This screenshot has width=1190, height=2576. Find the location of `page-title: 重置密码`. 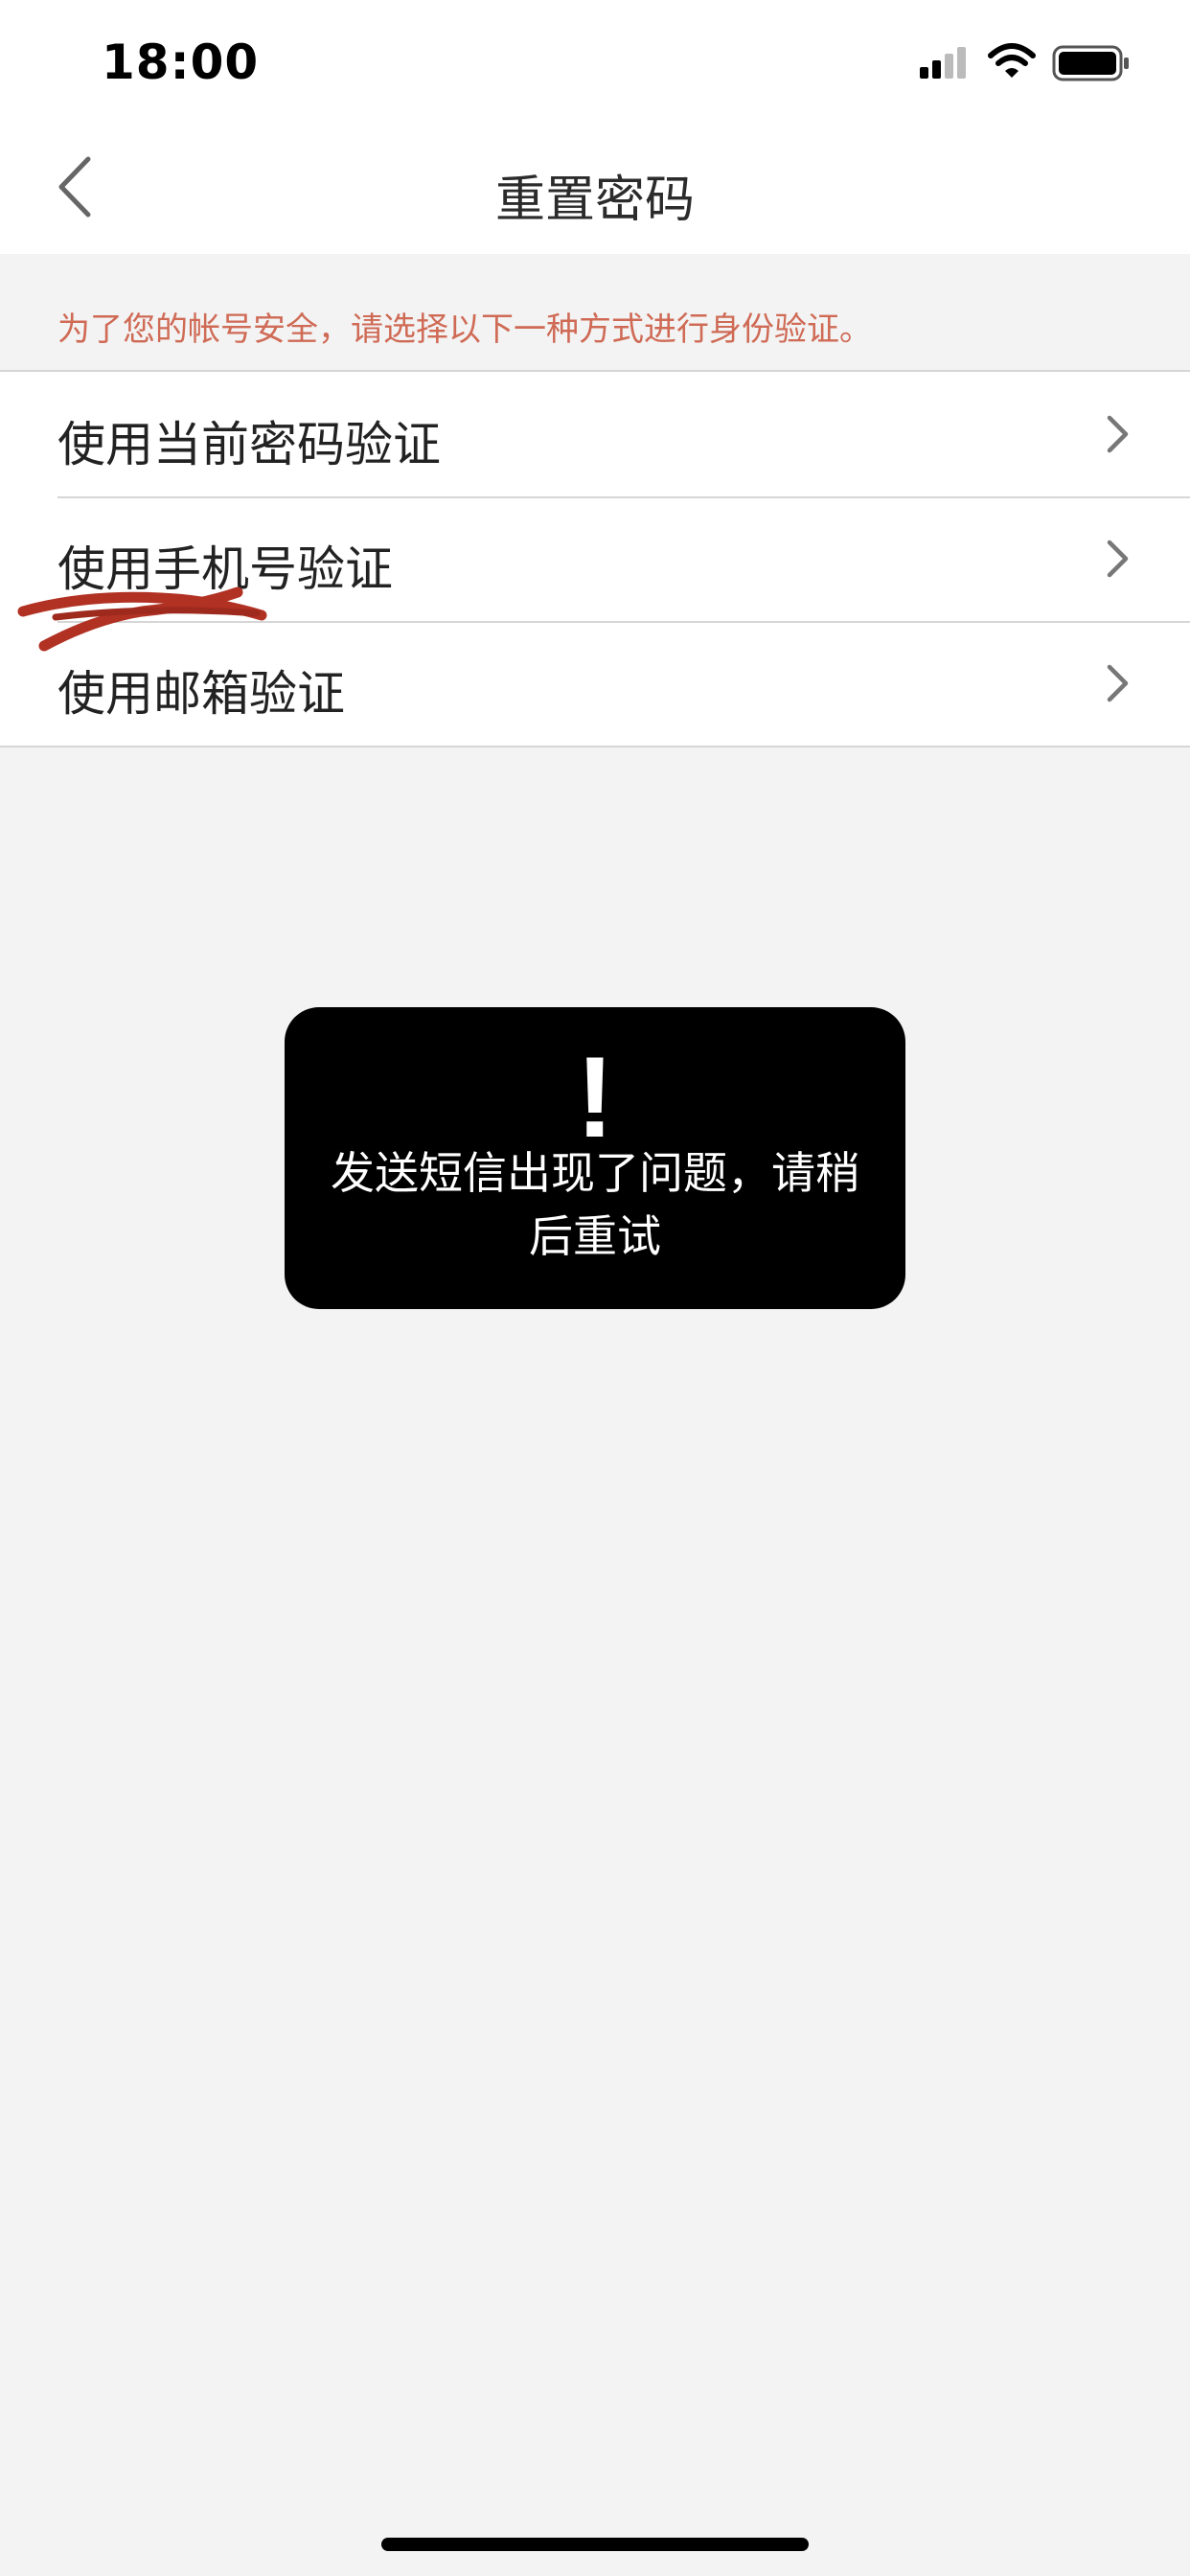

page-title: 重置密码 is located at coordinates (594, 200).